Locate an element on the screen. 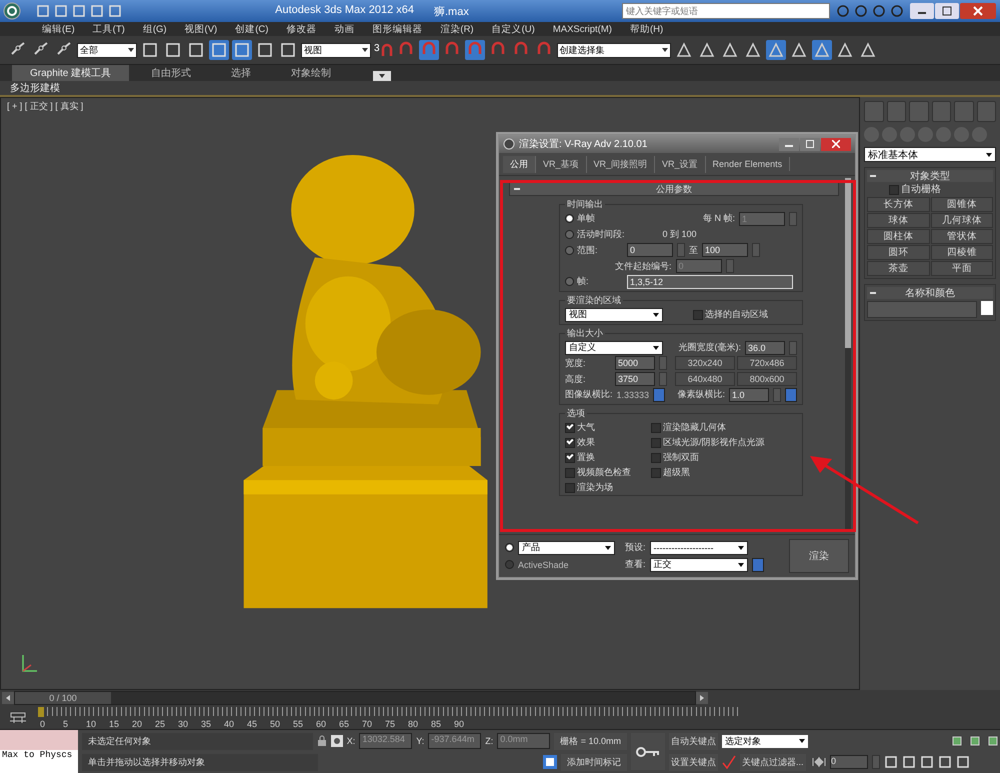 Image resolution: width=1000 pixels, height=773 pixels. ribbon-tab: 选择 is located at coordinates (241, 73).